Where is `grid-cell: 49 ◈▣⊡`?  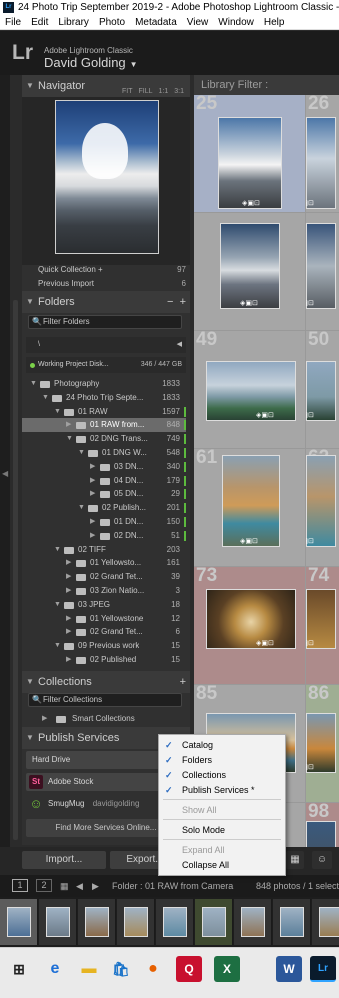
grid-cell: 49 ◈▣⊡ is located at coordinates (250, 390).